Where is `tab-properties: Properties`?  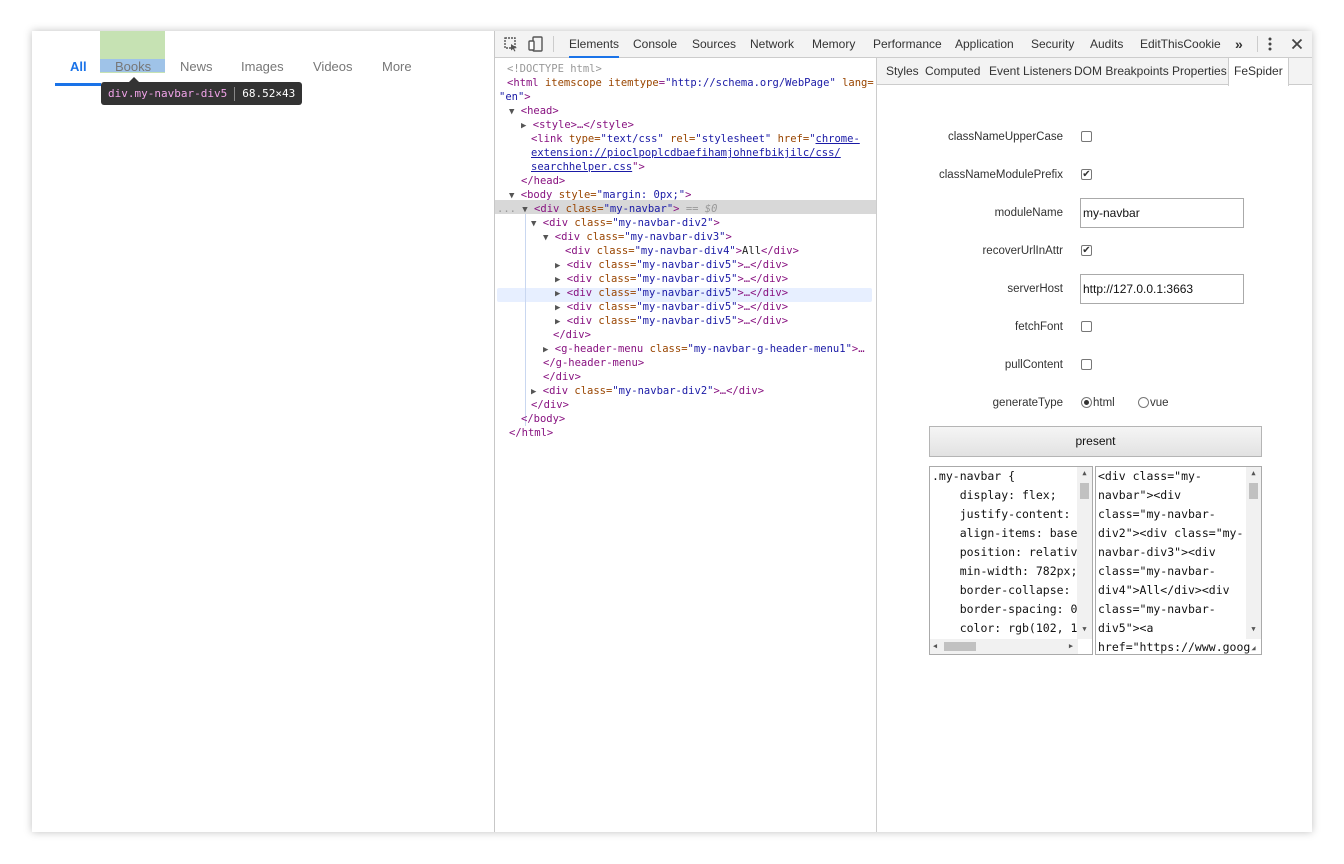
tab-properties: Properties is located at coordinates (1199, 71).